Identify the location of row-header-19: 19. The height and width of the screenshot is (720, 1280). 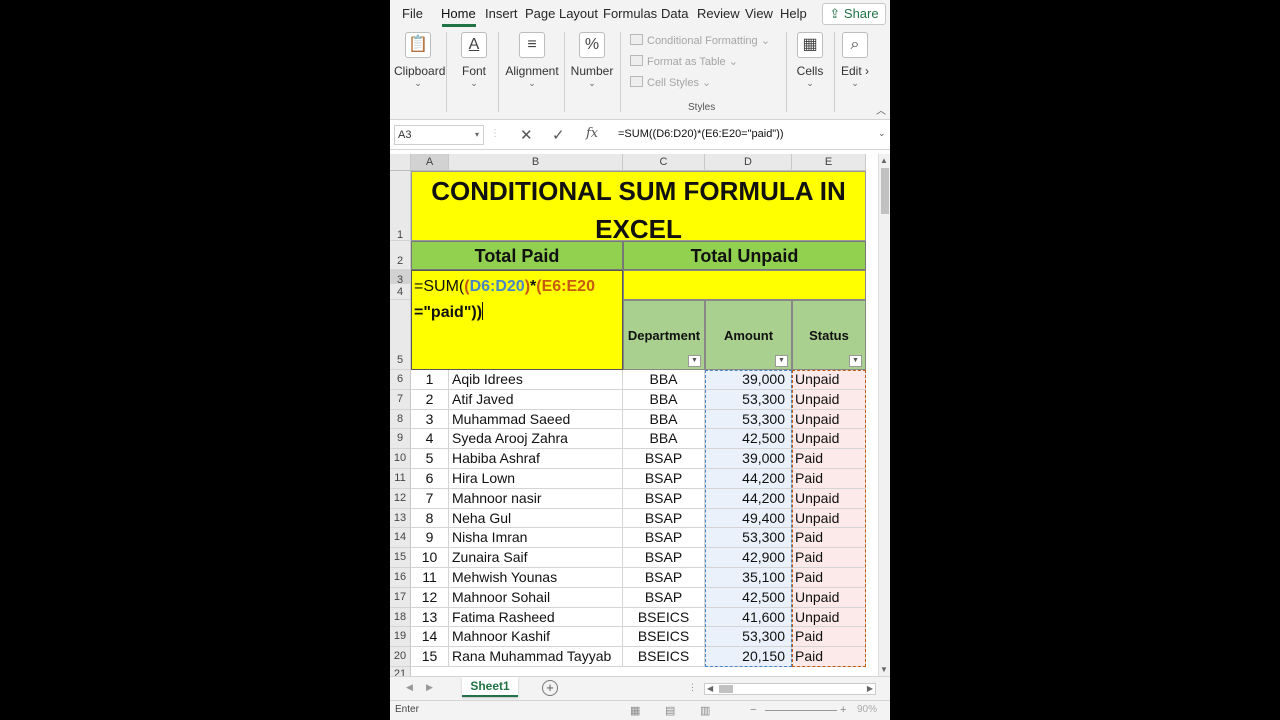
(400, 637).